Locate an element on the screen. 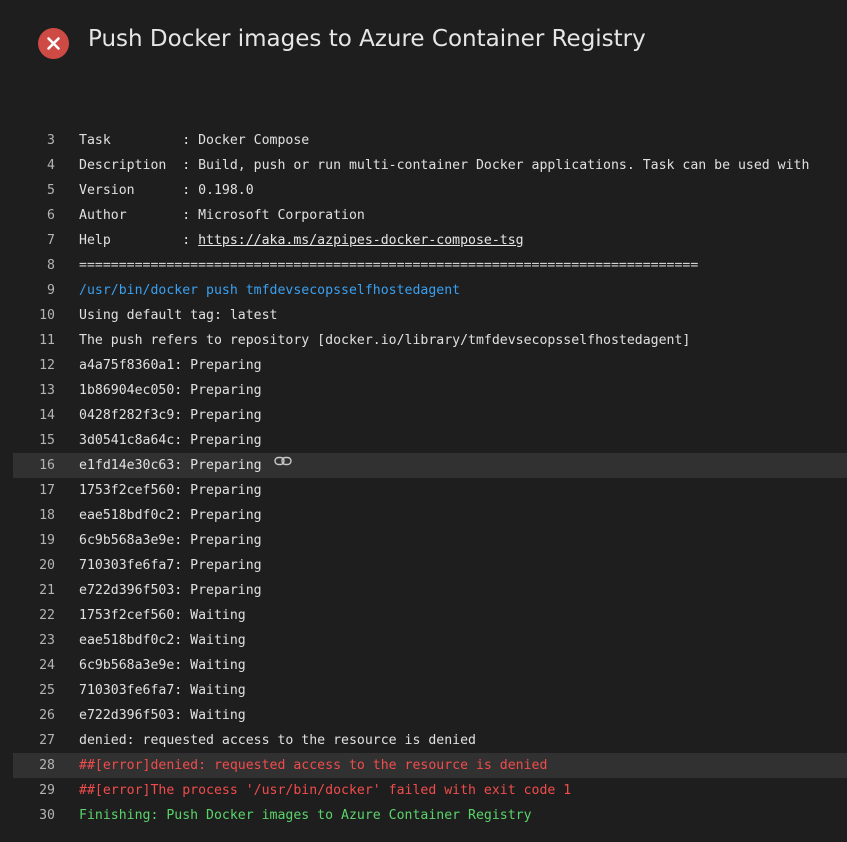 Image resolution: width=847 pixels, height=842 pixels. log-line-content: 0428f282f3c9: Preparing is located at coordinates (170, 415).